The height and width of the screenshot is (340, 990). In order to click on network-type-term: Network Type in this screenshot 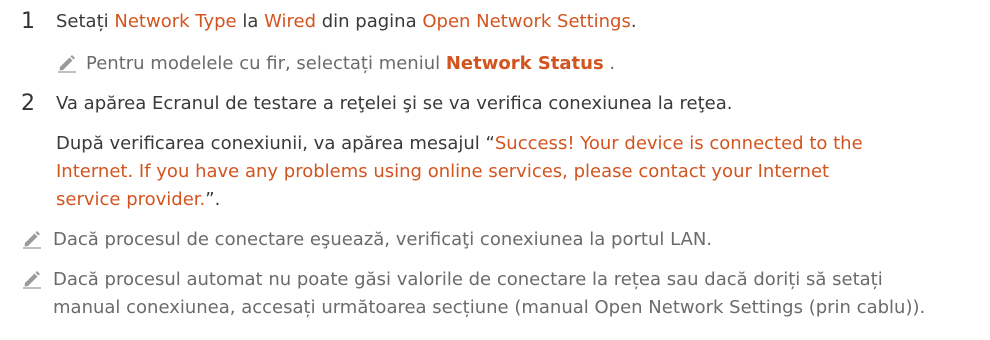, I will do `click(175, 21)`.